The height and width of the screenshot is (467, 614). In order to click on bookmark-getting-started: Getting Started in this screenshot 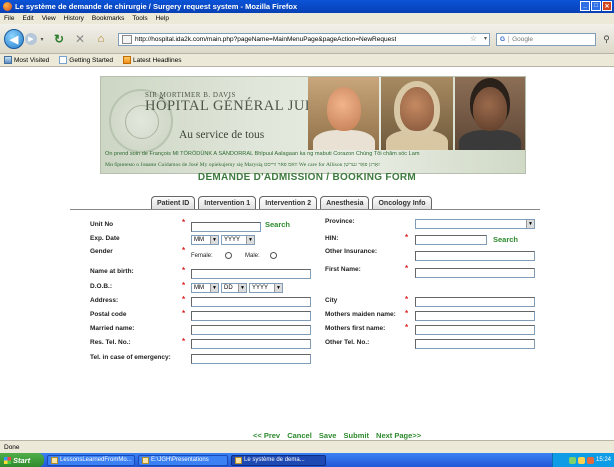, I will do `click(86, 60)`.